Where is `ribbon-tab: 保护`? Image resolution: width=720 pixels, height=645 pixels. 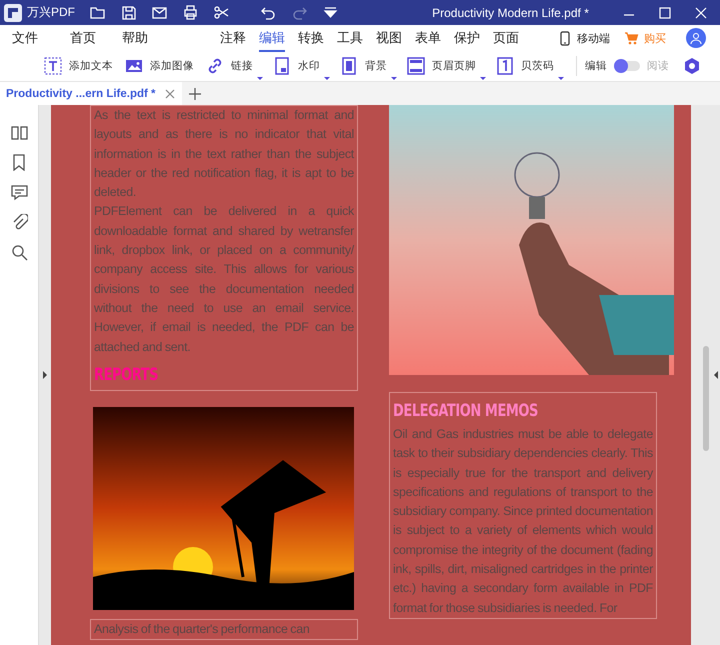
ribbon-tab: 保护 is located at coordinates (467, 38).